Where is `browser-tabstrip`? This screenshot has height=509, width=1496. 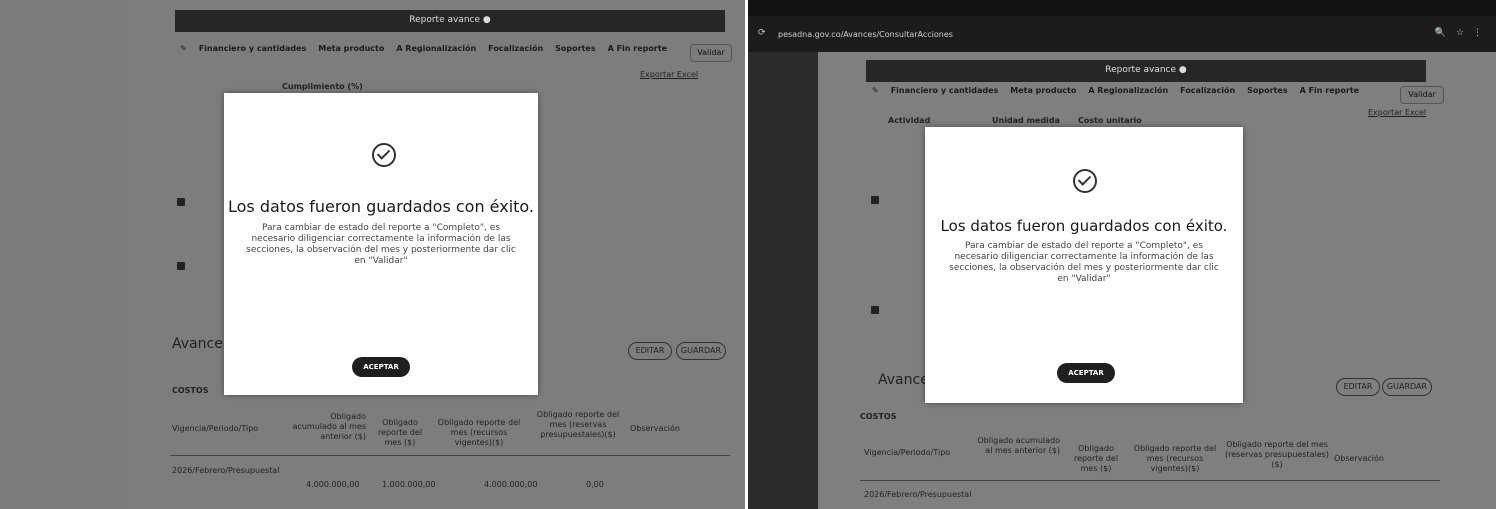 browser-tabstrip is located at coordinates (1122, 8).